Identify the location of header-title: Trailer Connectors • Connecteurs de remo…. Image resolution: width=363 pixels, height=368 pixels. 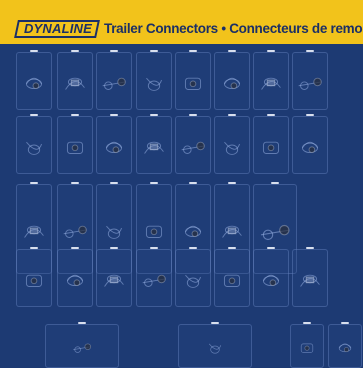
(233, 28).